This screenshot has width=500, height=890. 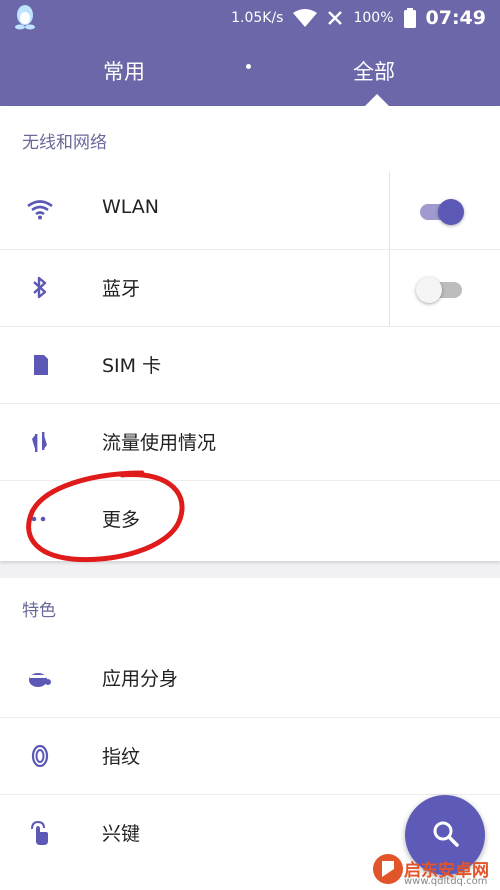 I want to click on no-signal-icon, so click(x=335, y=18).